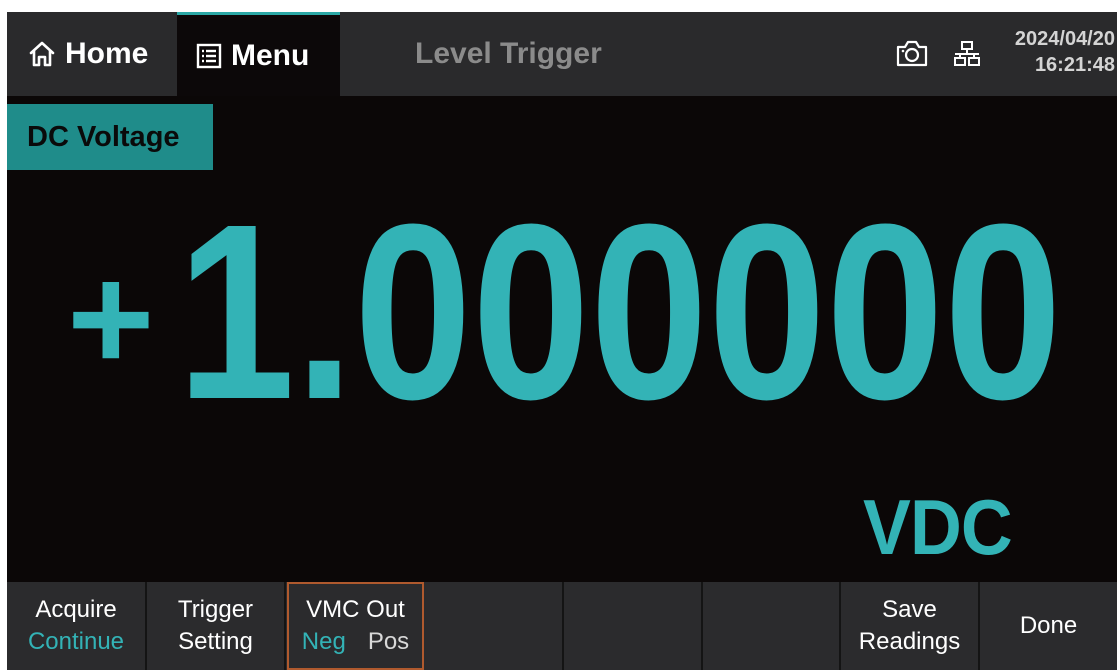 Image resolution: width=1117 pixels, height=670 pixels. What do you see at coordinates (910, 626) in the screenshot?
I see `softkey-save-readings: Save Readings` at bounding box center [910, 626].